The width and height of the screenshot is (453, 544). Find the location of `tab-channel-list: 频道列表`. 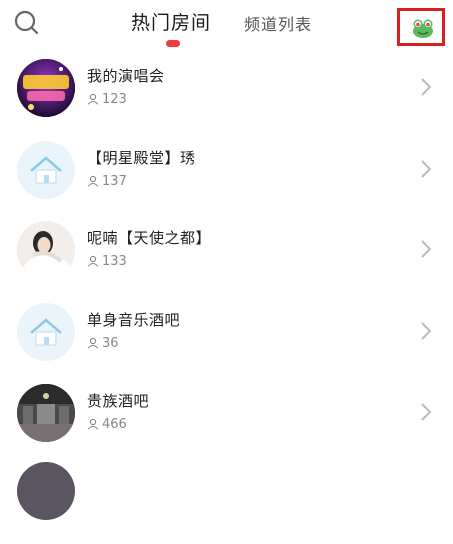

tab-channel-list: 频道列表 is located at coordinates (278, 25).